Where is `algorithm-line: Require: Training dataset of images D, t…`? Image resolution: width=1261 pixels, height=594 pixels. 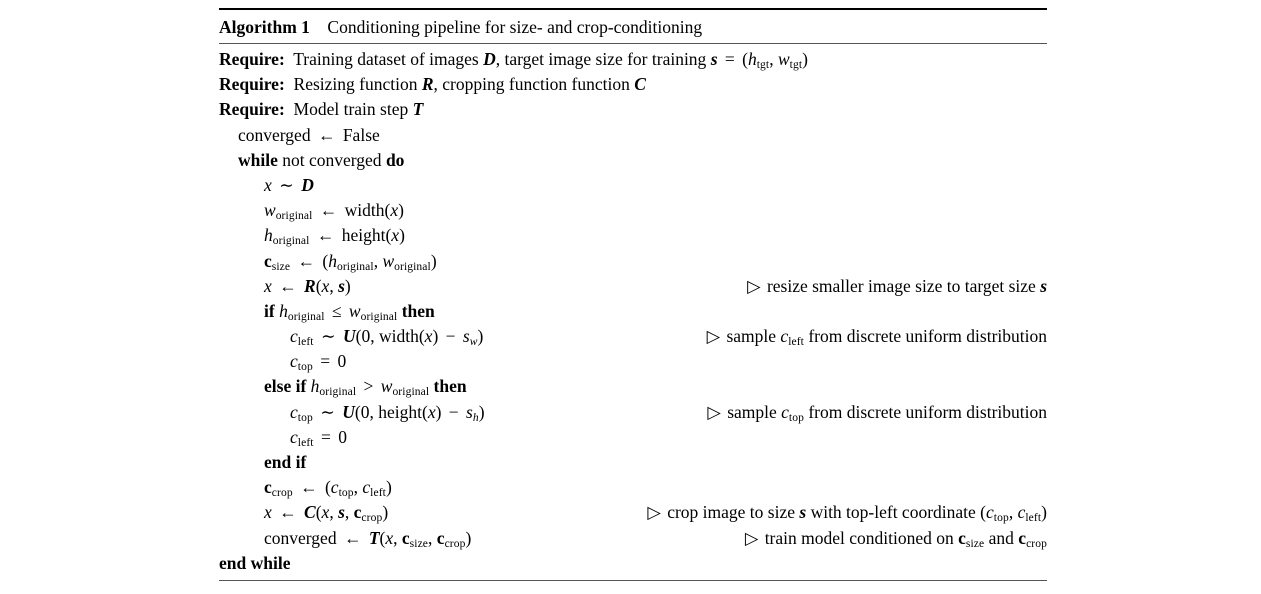 algorithm-line: Require: Training dataset of images D, t… is located at coordinates (633, 59).